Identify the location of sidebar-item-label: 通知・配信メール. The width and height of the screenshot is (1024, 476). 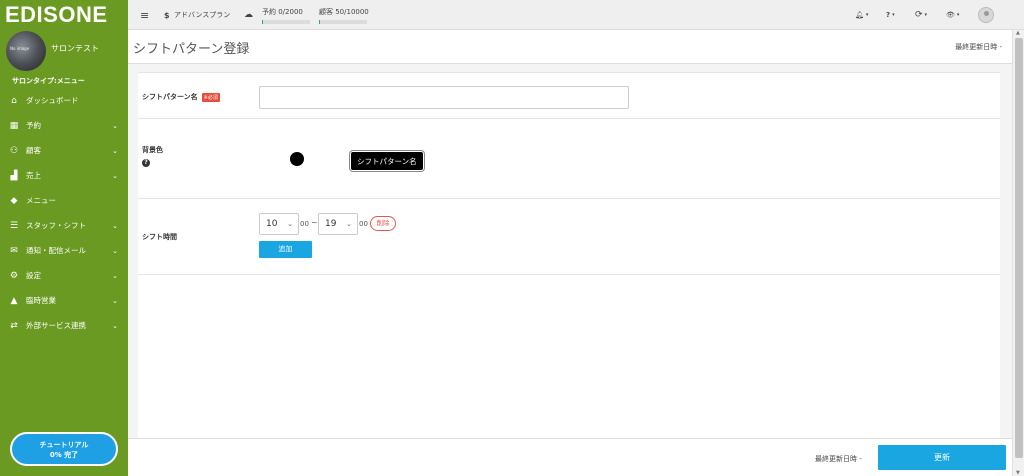
(56, 250).